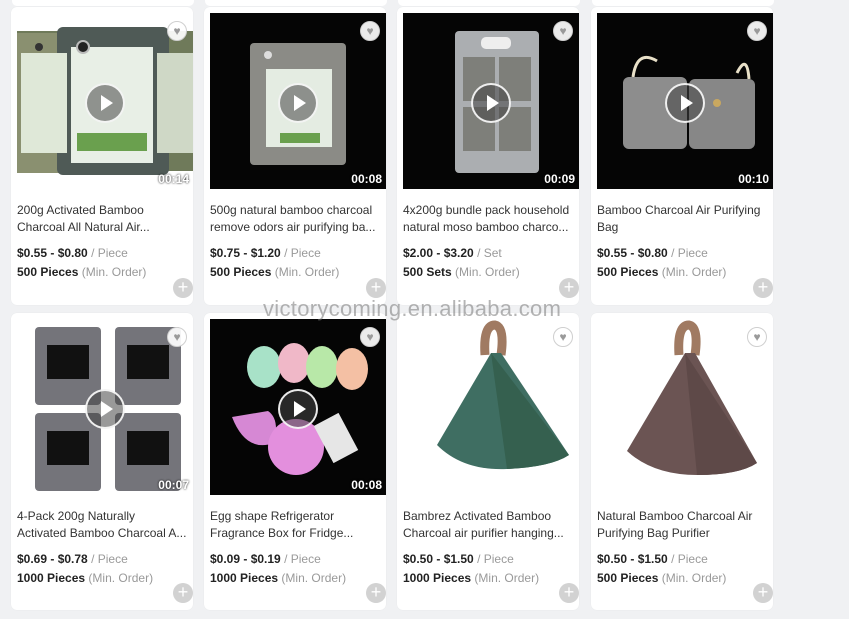 Image resolution: width=849 pixels, height=619 pixels. I want to click on video-duration: 00:07, so click(173, 485).